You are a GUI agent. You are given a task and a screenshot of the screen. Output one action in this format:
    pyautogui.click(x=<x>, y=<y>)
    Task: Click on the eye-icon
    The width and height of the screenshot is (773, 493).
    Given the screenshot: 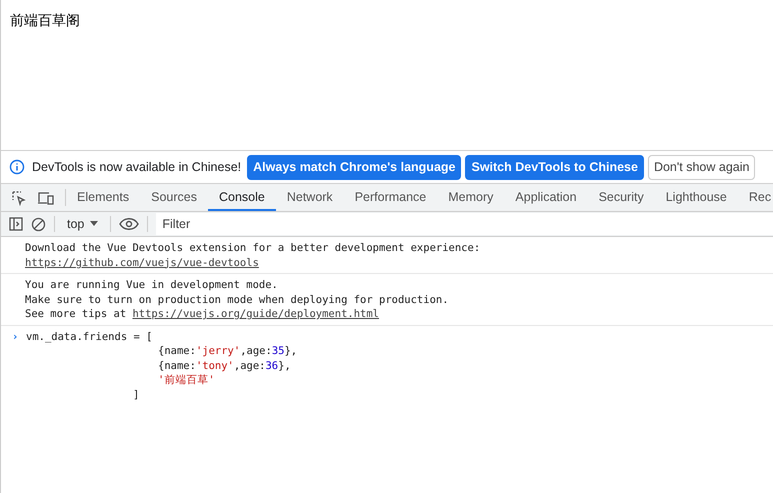 What is the action you would take?
    pyautogui.click(x=129, y=224)
    